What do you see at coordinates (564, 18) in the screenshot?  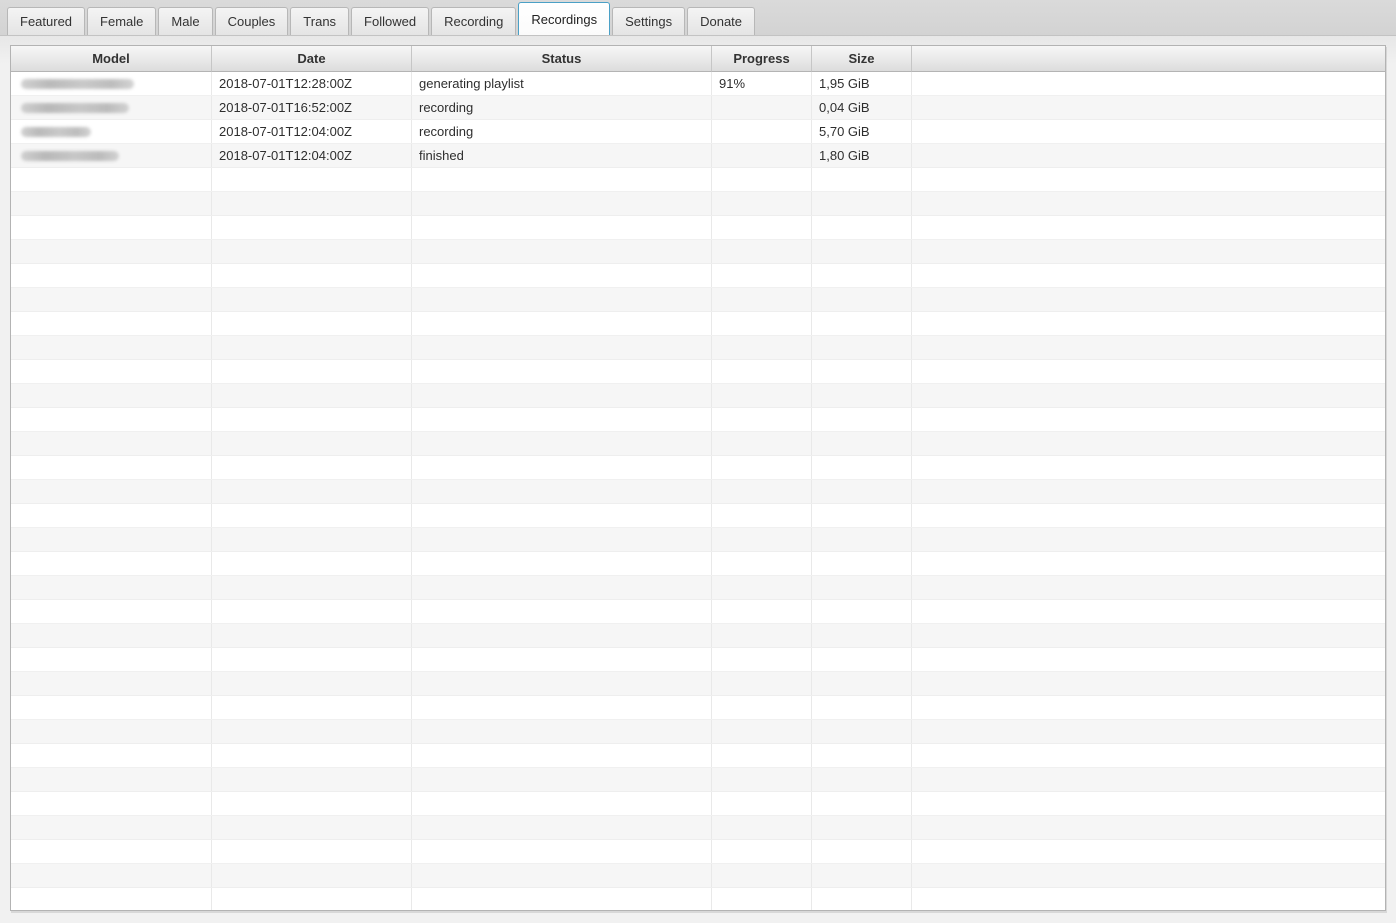 I see `tab-recordings: Recordings` at bounding box center [564, 18].